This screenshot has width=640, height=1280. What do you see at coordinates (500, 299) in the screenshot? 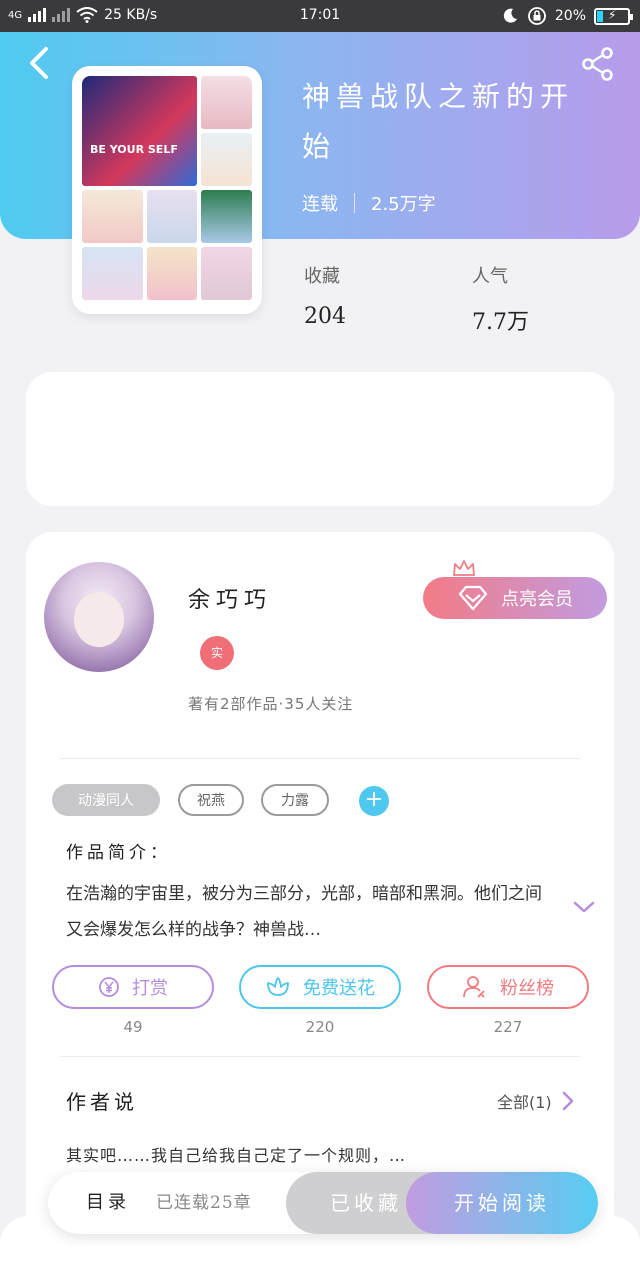
I see `popularity-stat: 人气 7.7万` at bounding box center [500, 299].